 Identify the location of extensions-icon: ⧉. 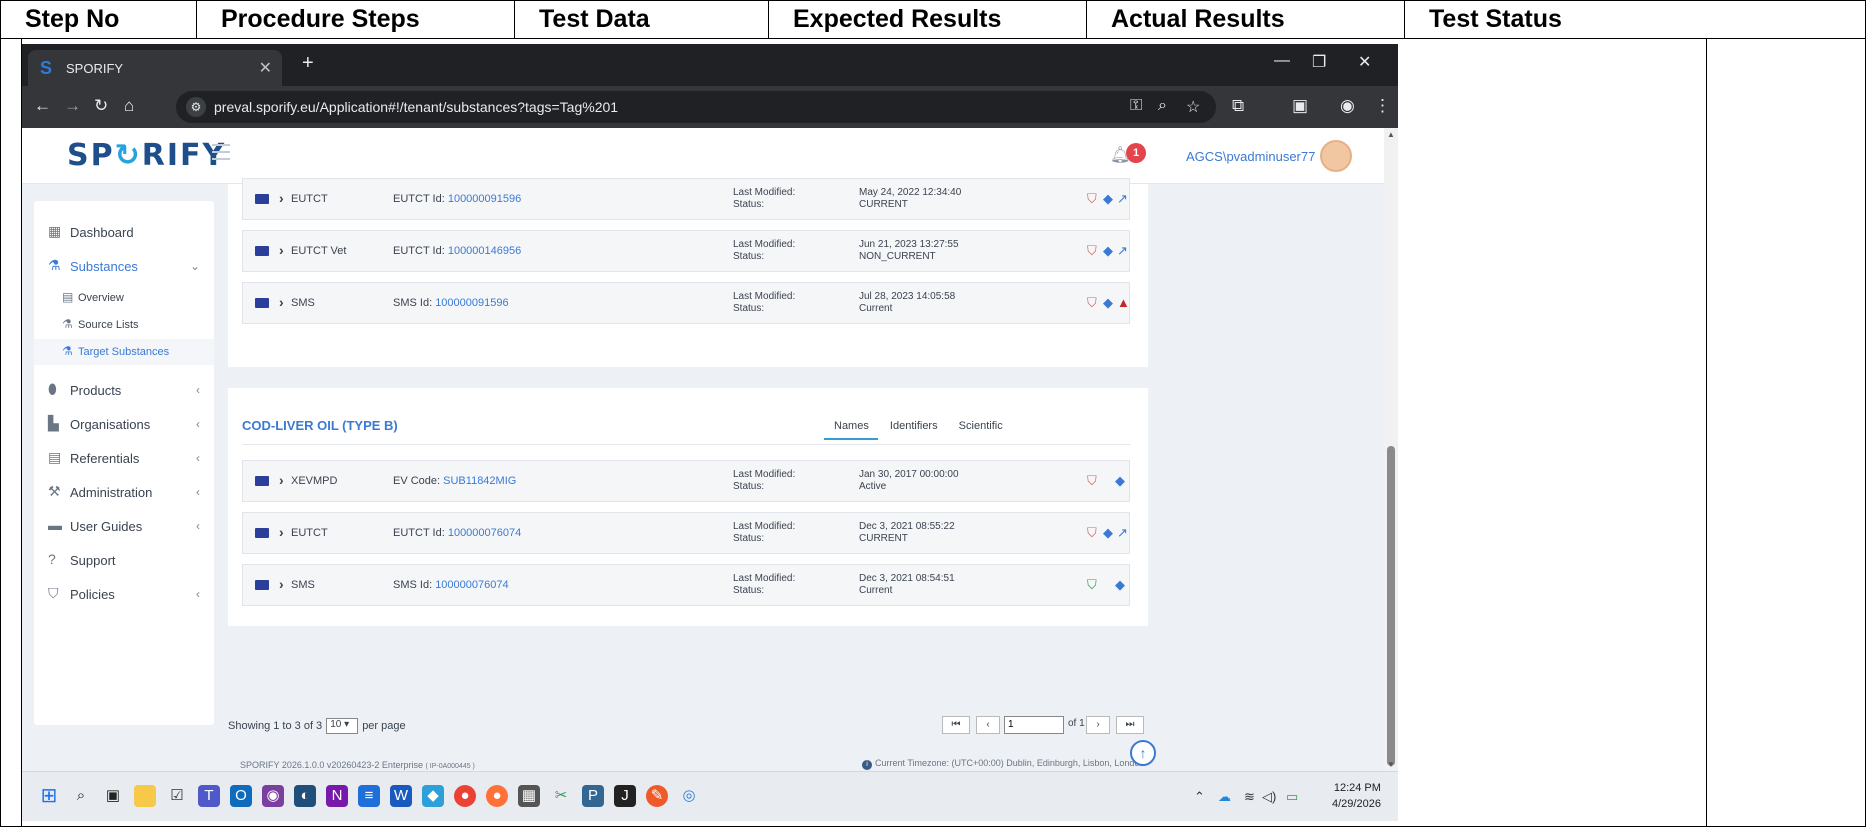
(1238, 106).